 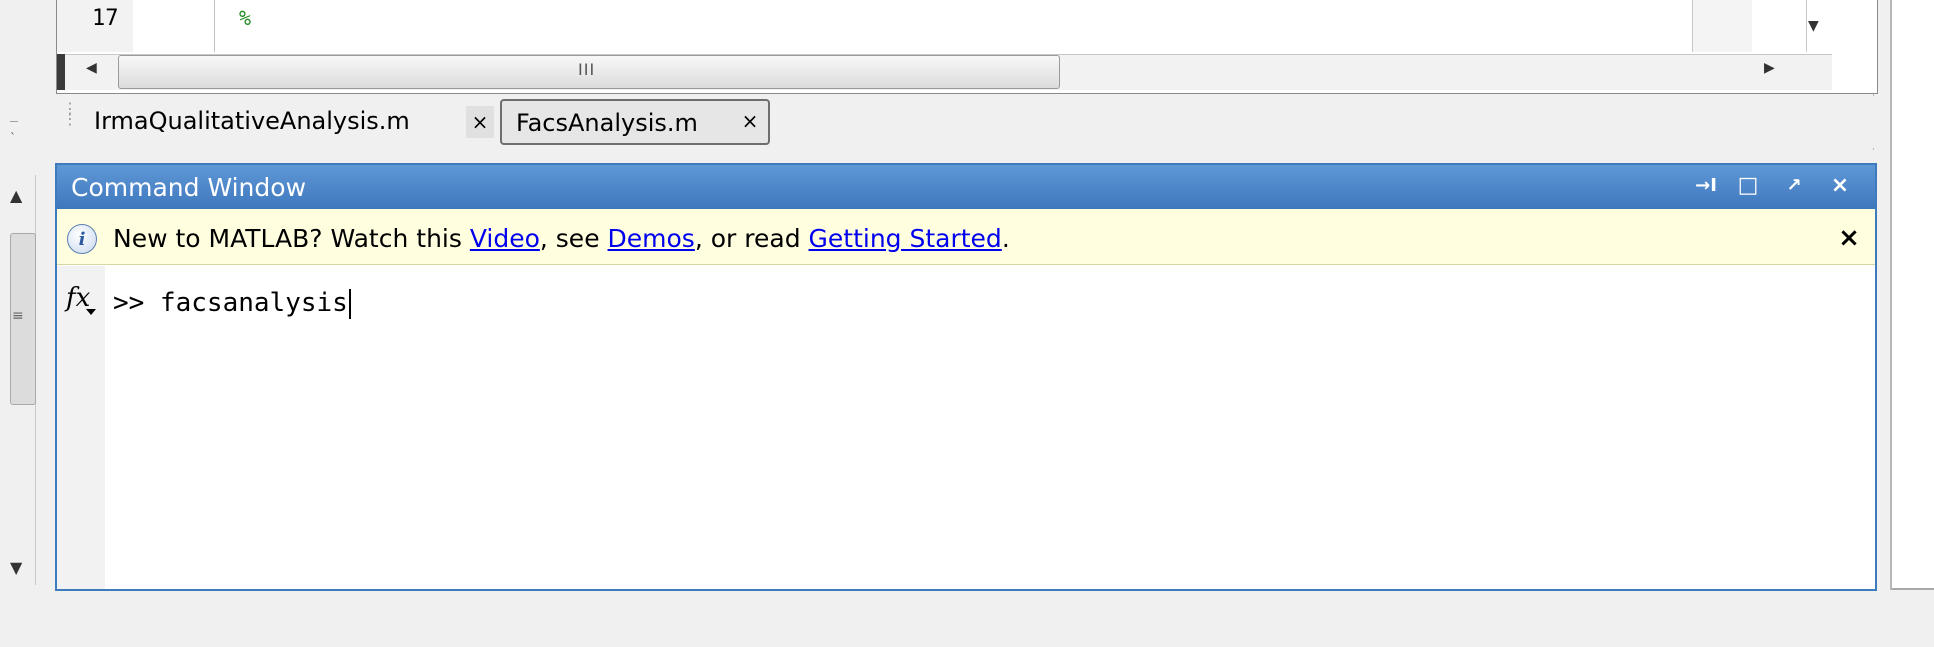 What do you see at coordinates (1806, 26) in the screenshot?
I see `scrollbar-divider` at bounding box center [1806, 26].